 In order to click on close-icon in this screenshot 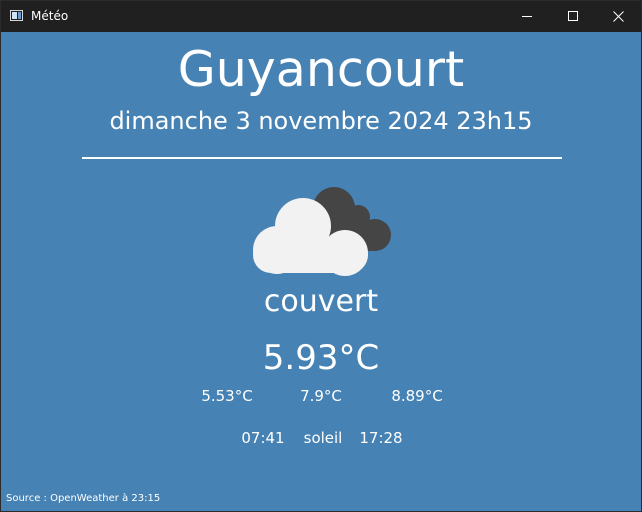, I will do `click(618, 16)`.